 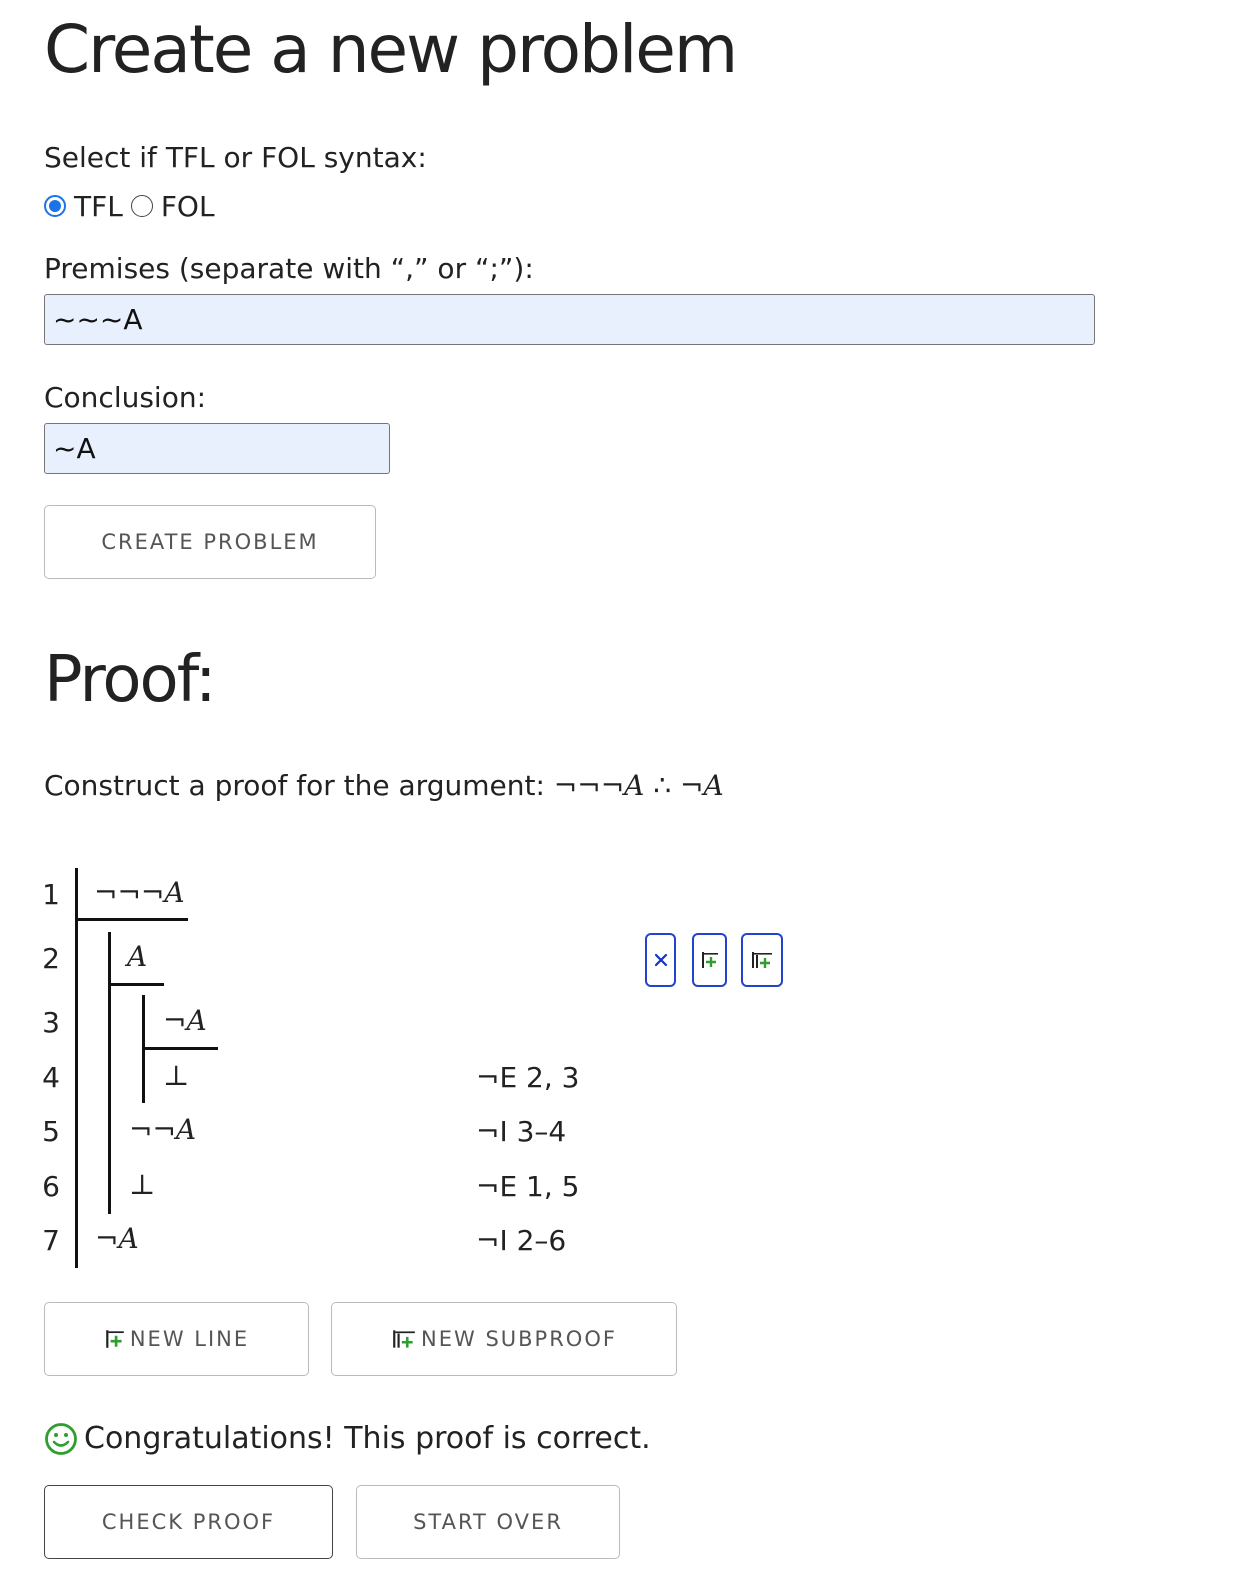 I want to click on proof-formula: A, so click(x=137, y=956).